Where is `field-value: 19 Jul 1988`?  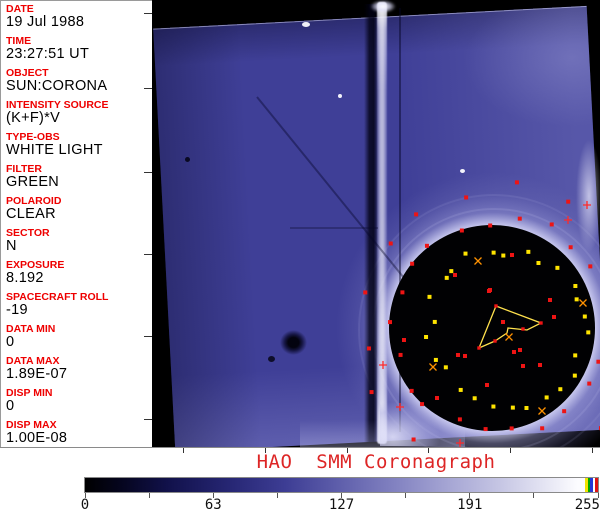 field-value: 19 Jul 1988 is located at coordinates (45, 22).